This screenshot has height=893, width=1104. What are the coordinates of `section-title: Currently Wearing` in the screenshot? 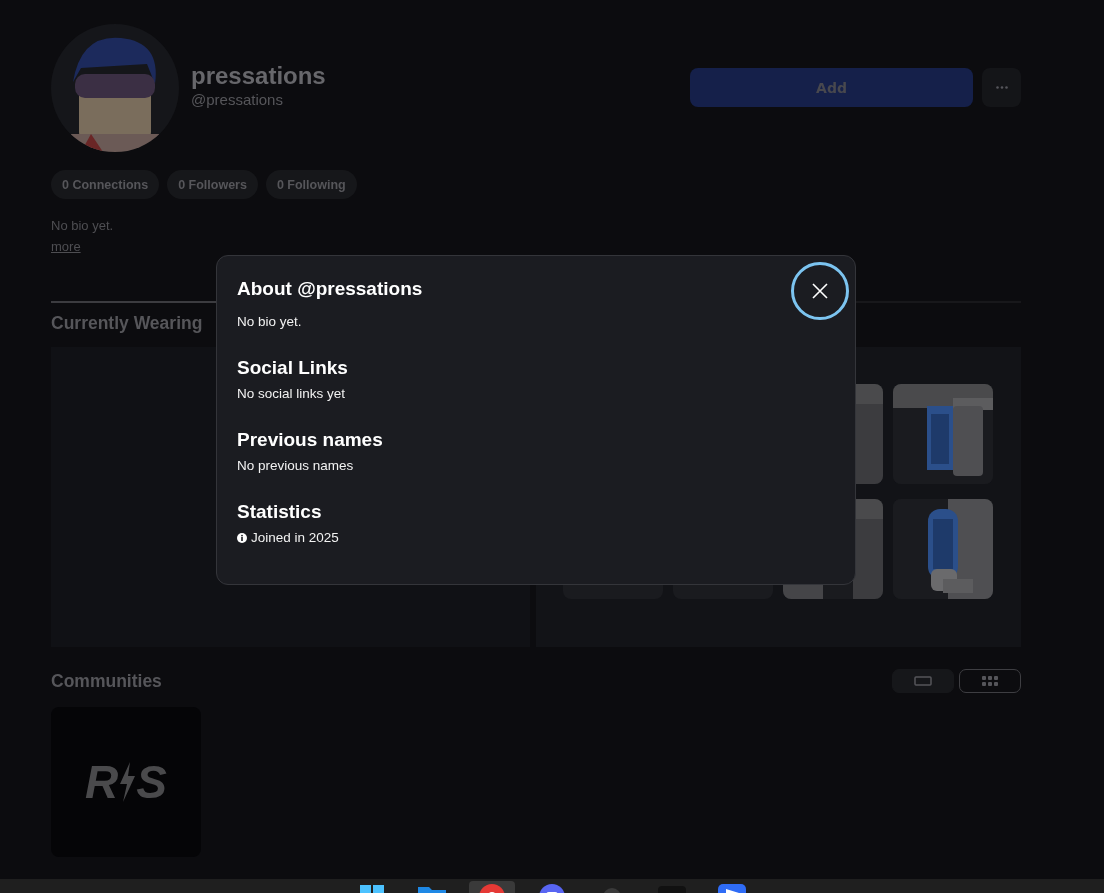 It's located at (127, 323).